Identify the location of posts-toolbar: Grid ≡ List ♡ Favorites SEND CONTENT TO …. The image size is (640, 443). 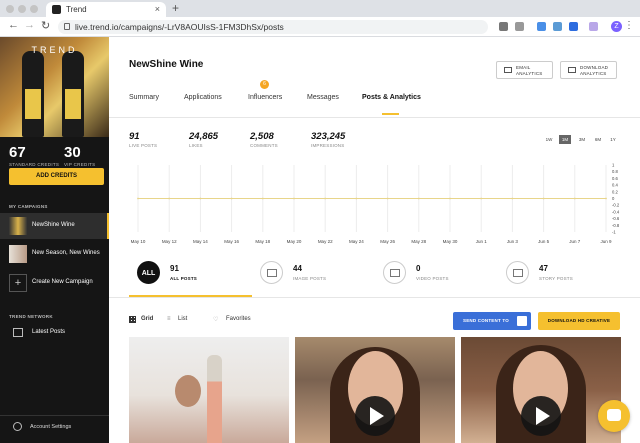
(374, 320).